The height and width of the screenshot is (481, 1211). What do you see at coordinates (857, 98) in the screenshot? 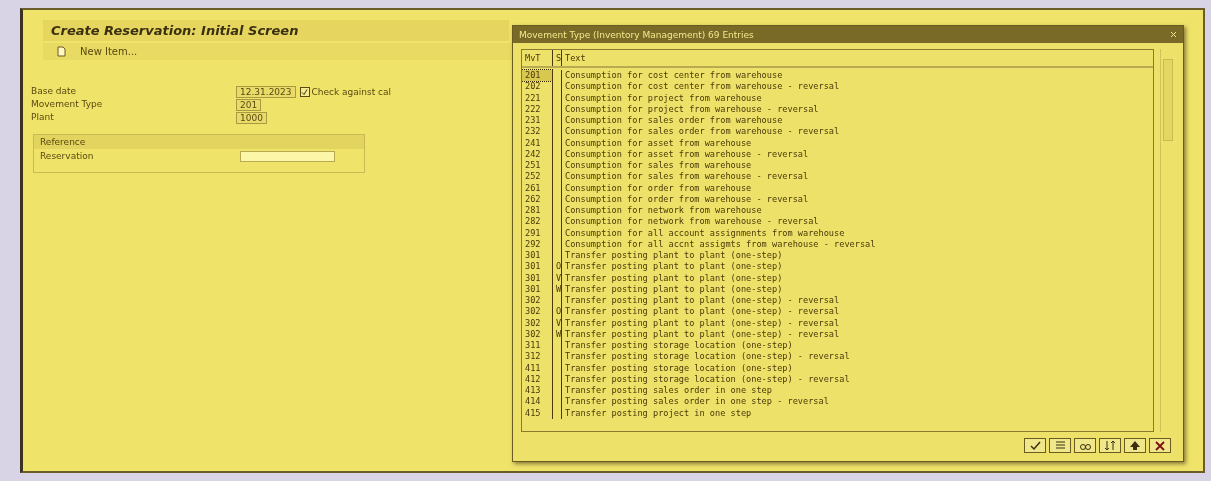
I see `table-cell: Consumption for project from warehouse` at bounding box center [857, 98].